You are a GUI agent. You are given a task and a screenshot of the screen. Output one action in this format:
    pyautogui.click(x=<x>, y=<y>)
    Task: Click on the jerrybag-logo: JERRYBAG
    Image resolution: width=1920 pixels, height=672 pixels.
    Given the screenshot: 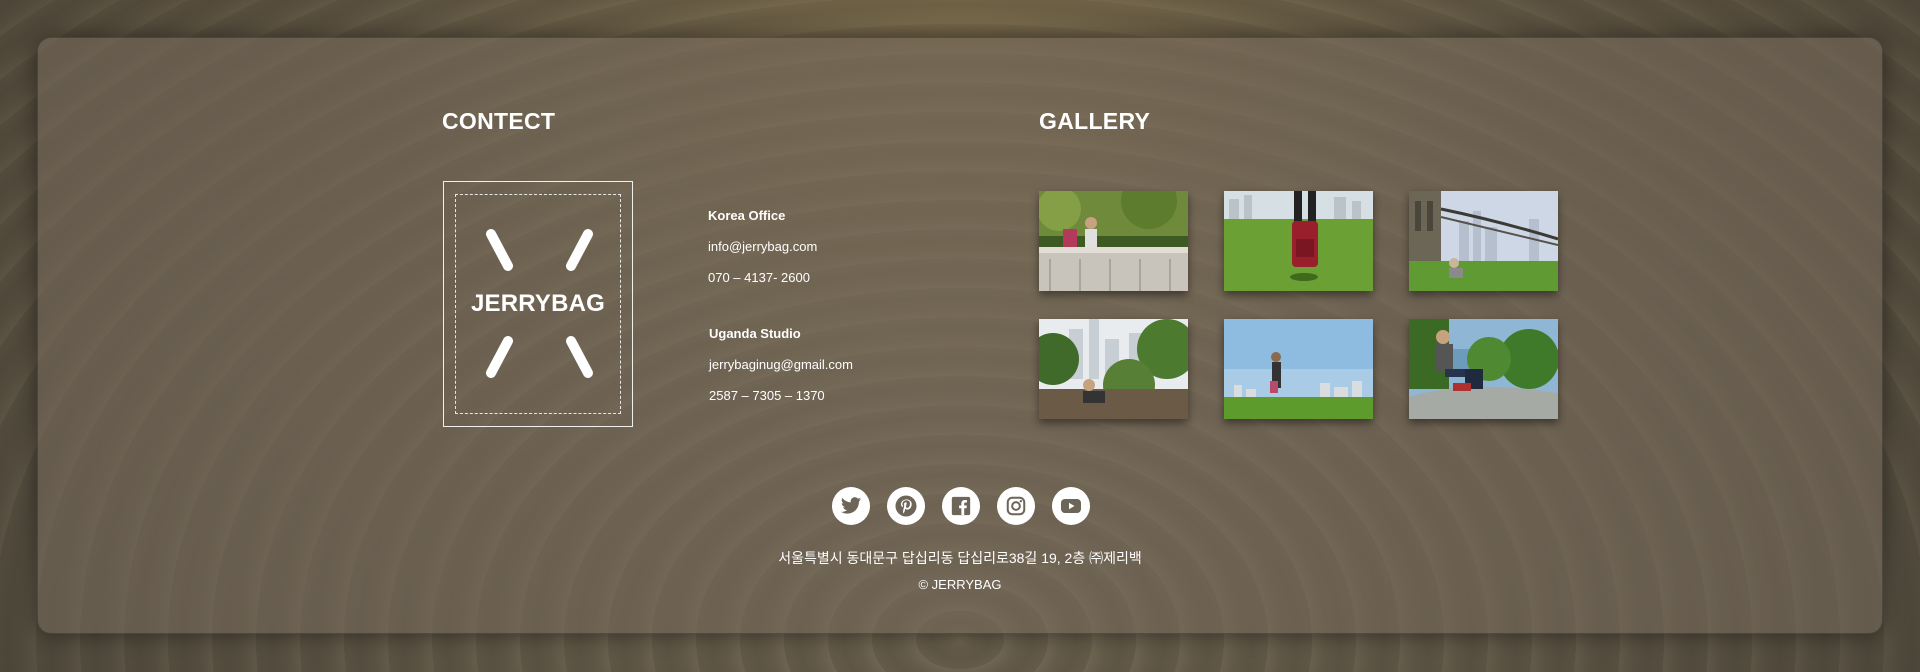 What is the action you would take?
    pyautogui.click(x=538, y=304)
    